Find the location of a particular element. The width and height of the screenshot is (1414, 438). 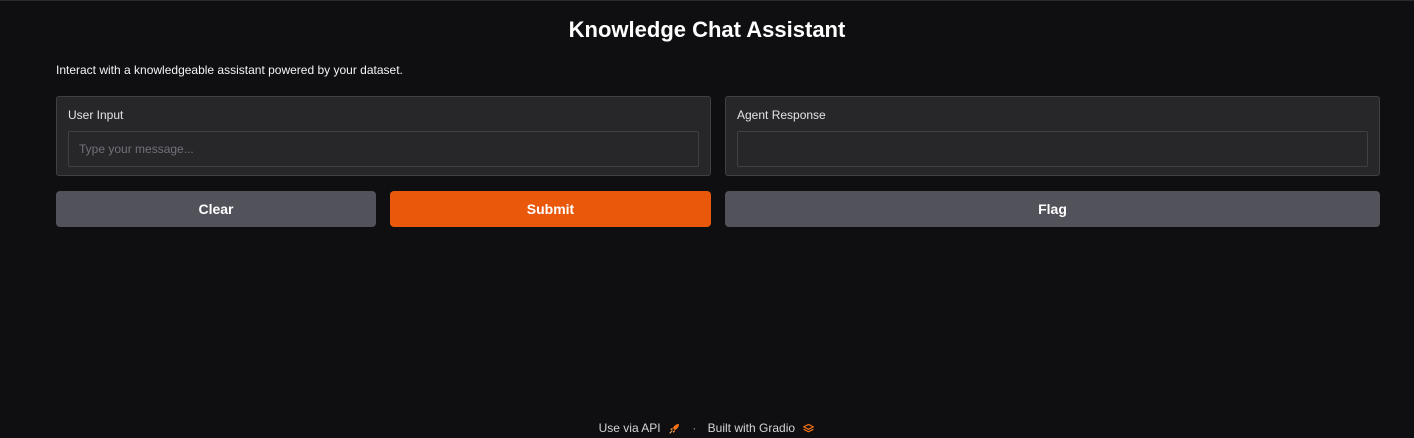

user-input-field is located at coordinates (383, 149).